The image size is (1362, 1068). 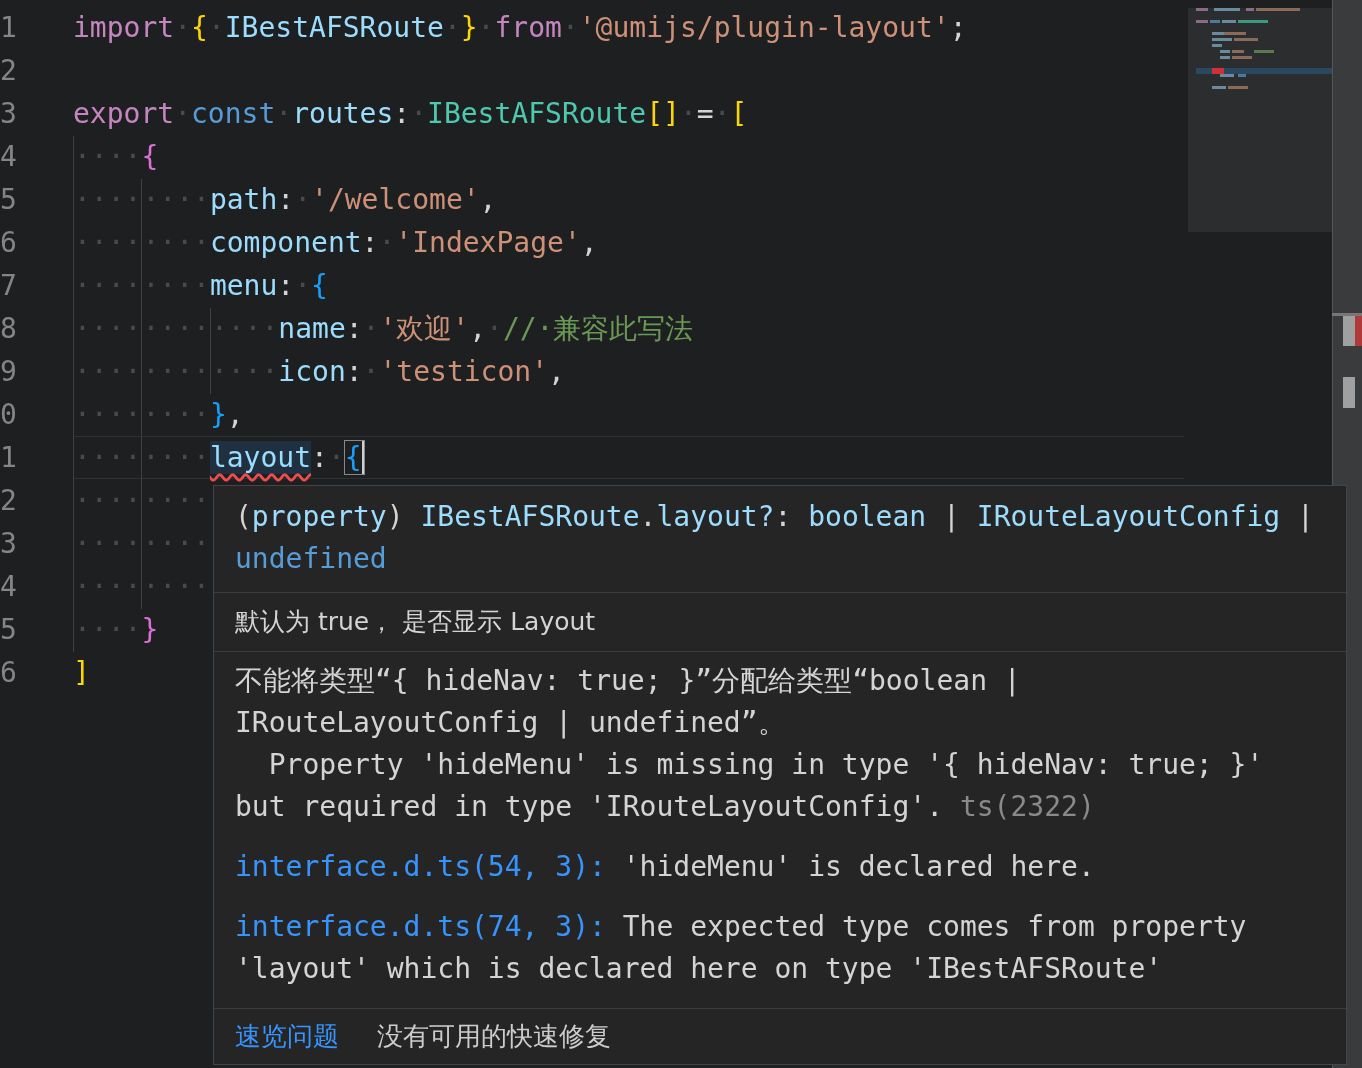 What do you see at coordinates (383, 328) in the screenshot?
I see `code-line: ············name:·'欢迎',·//·兼容此写法` at bounding box center [383, 328].